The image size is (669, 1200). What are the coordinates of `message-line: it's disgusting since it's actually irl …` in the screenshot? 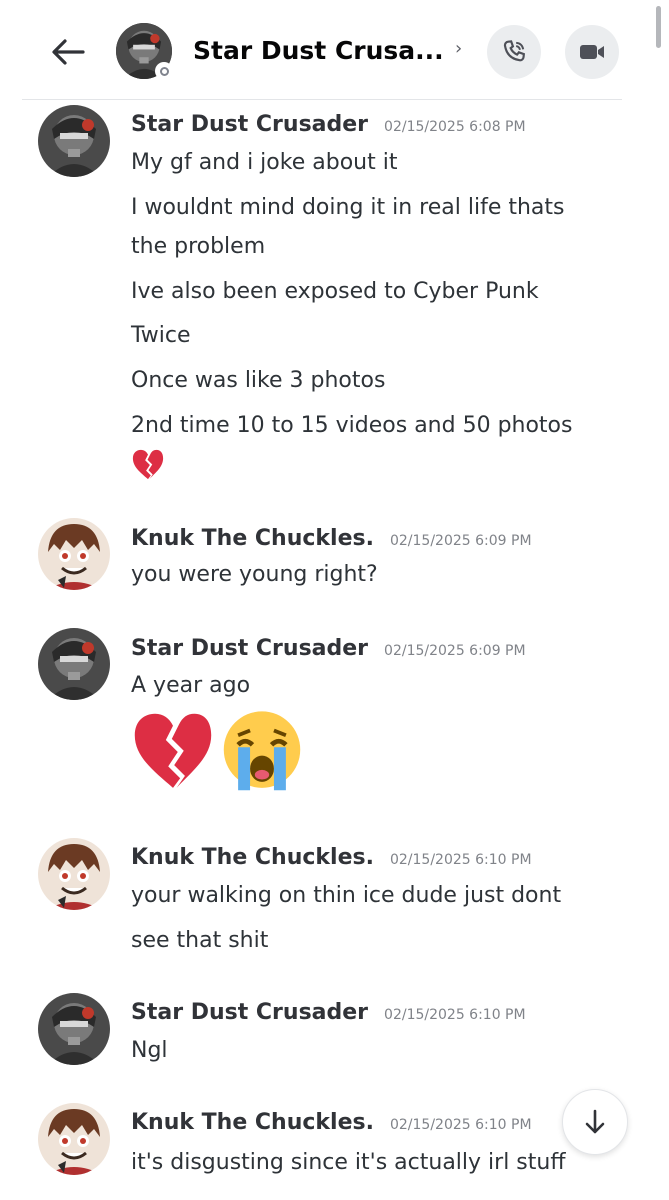 It's located at (348, 1162).